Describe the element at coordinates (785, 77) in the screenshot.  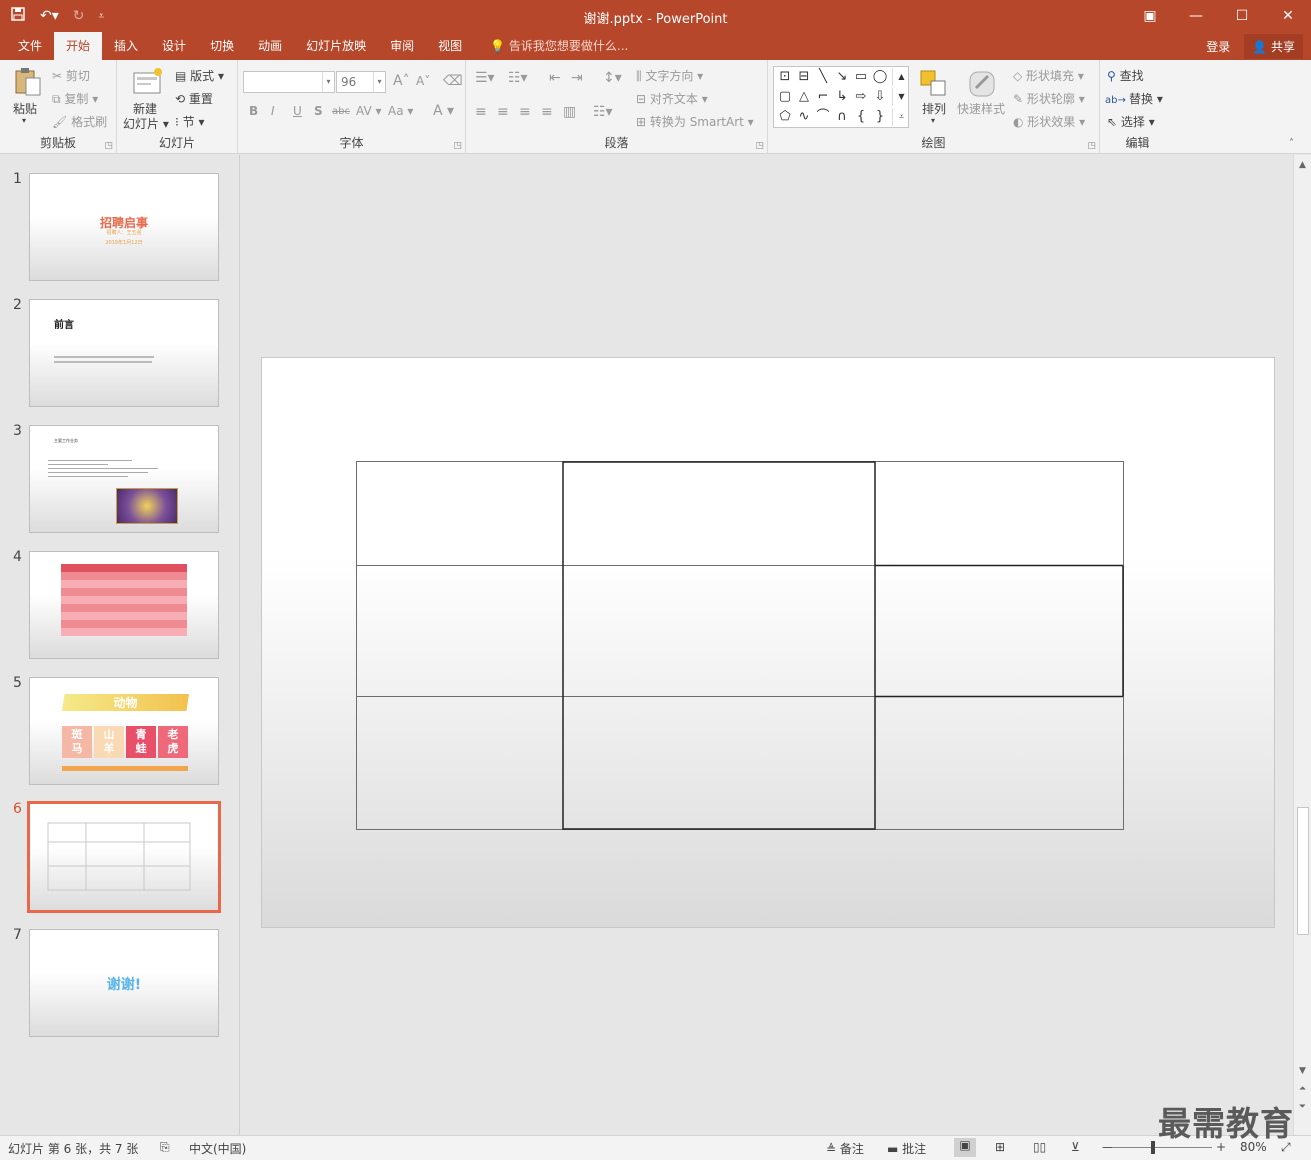
I see `textbox-shape-icon: ⊡` at that location.